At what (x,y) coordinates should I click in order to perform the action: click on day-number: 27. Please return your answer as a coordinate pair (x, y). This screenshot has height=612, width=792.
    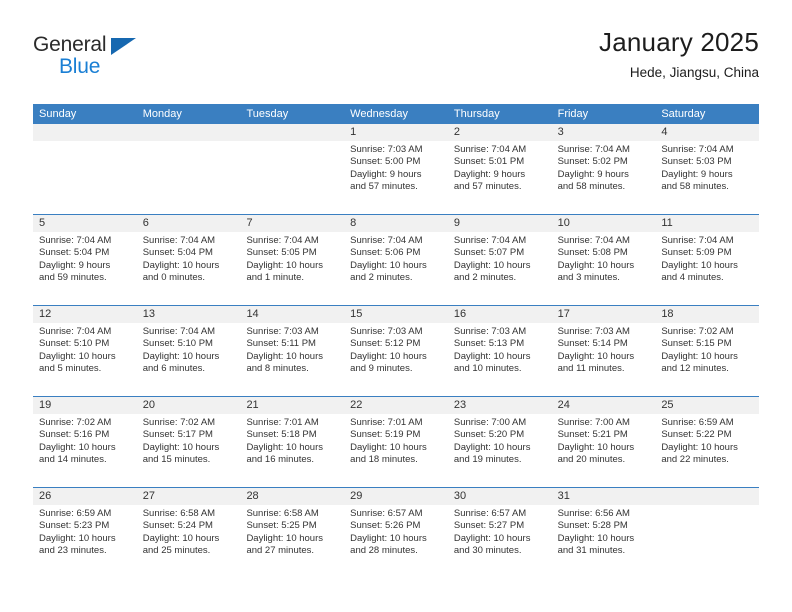
    Looking at the image, I should click on (188, 496).